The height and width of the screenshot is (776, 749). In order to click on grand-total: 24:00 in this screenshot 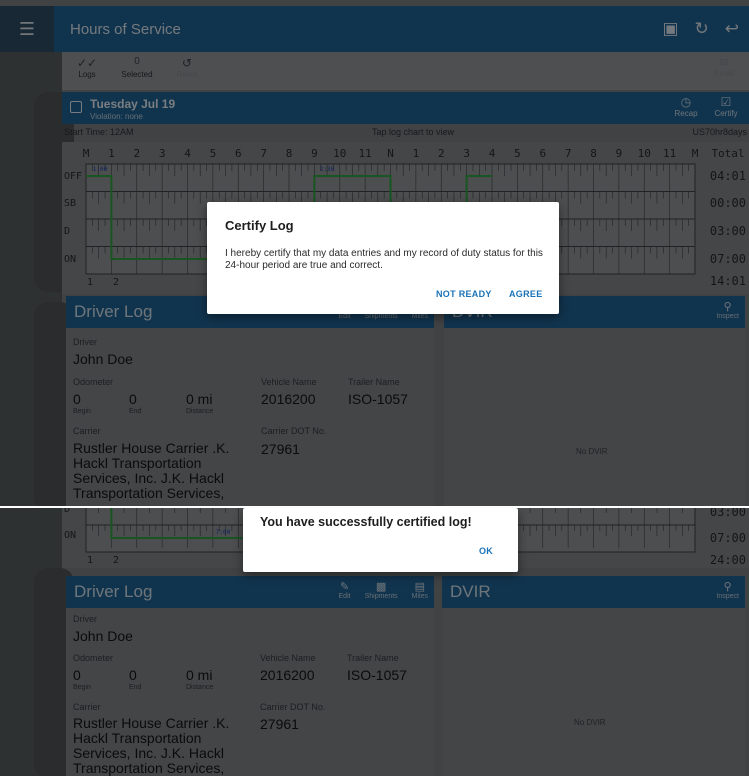, I will do `click(728, 560)`.